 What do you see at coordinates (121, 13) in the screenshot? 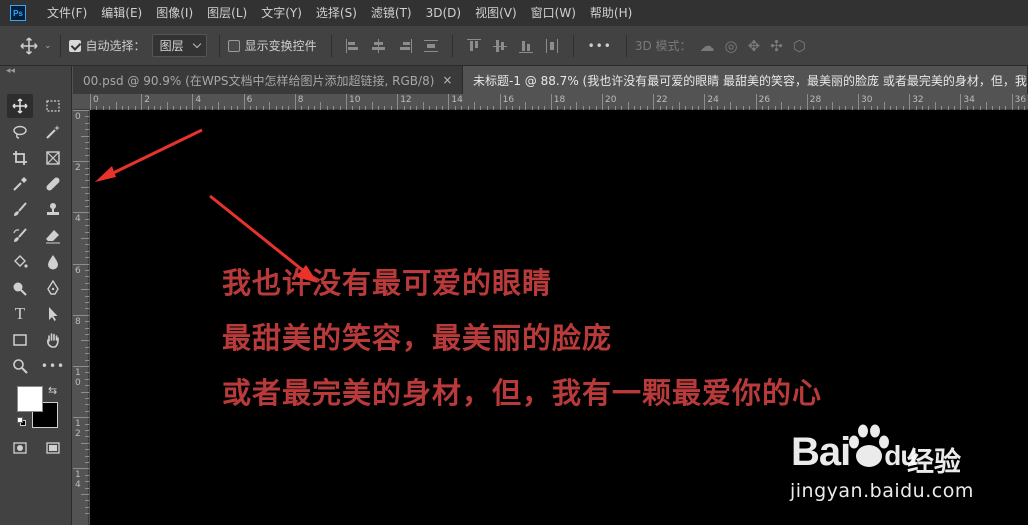
I see `menu-edit: 编辑(E)` at bounding box center [121, 13].